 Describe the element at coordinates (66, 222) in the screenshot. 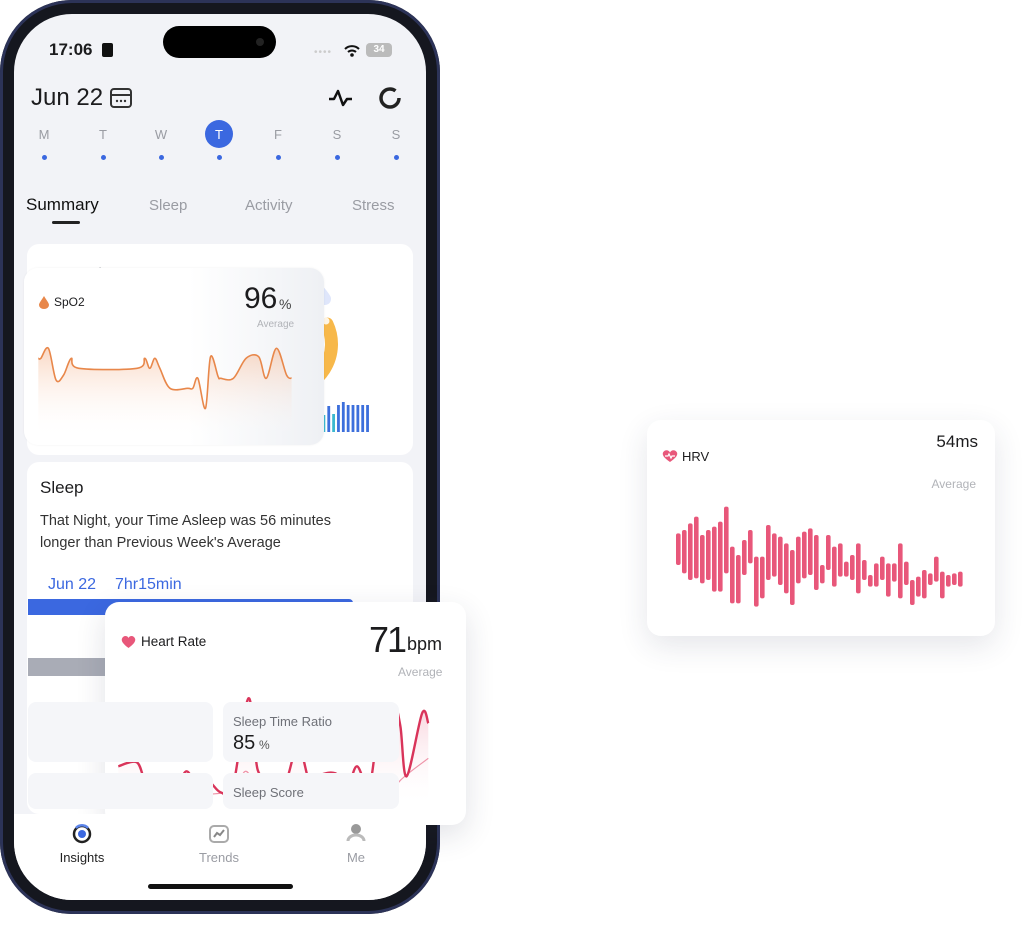

I see `tab-underline` at that location.